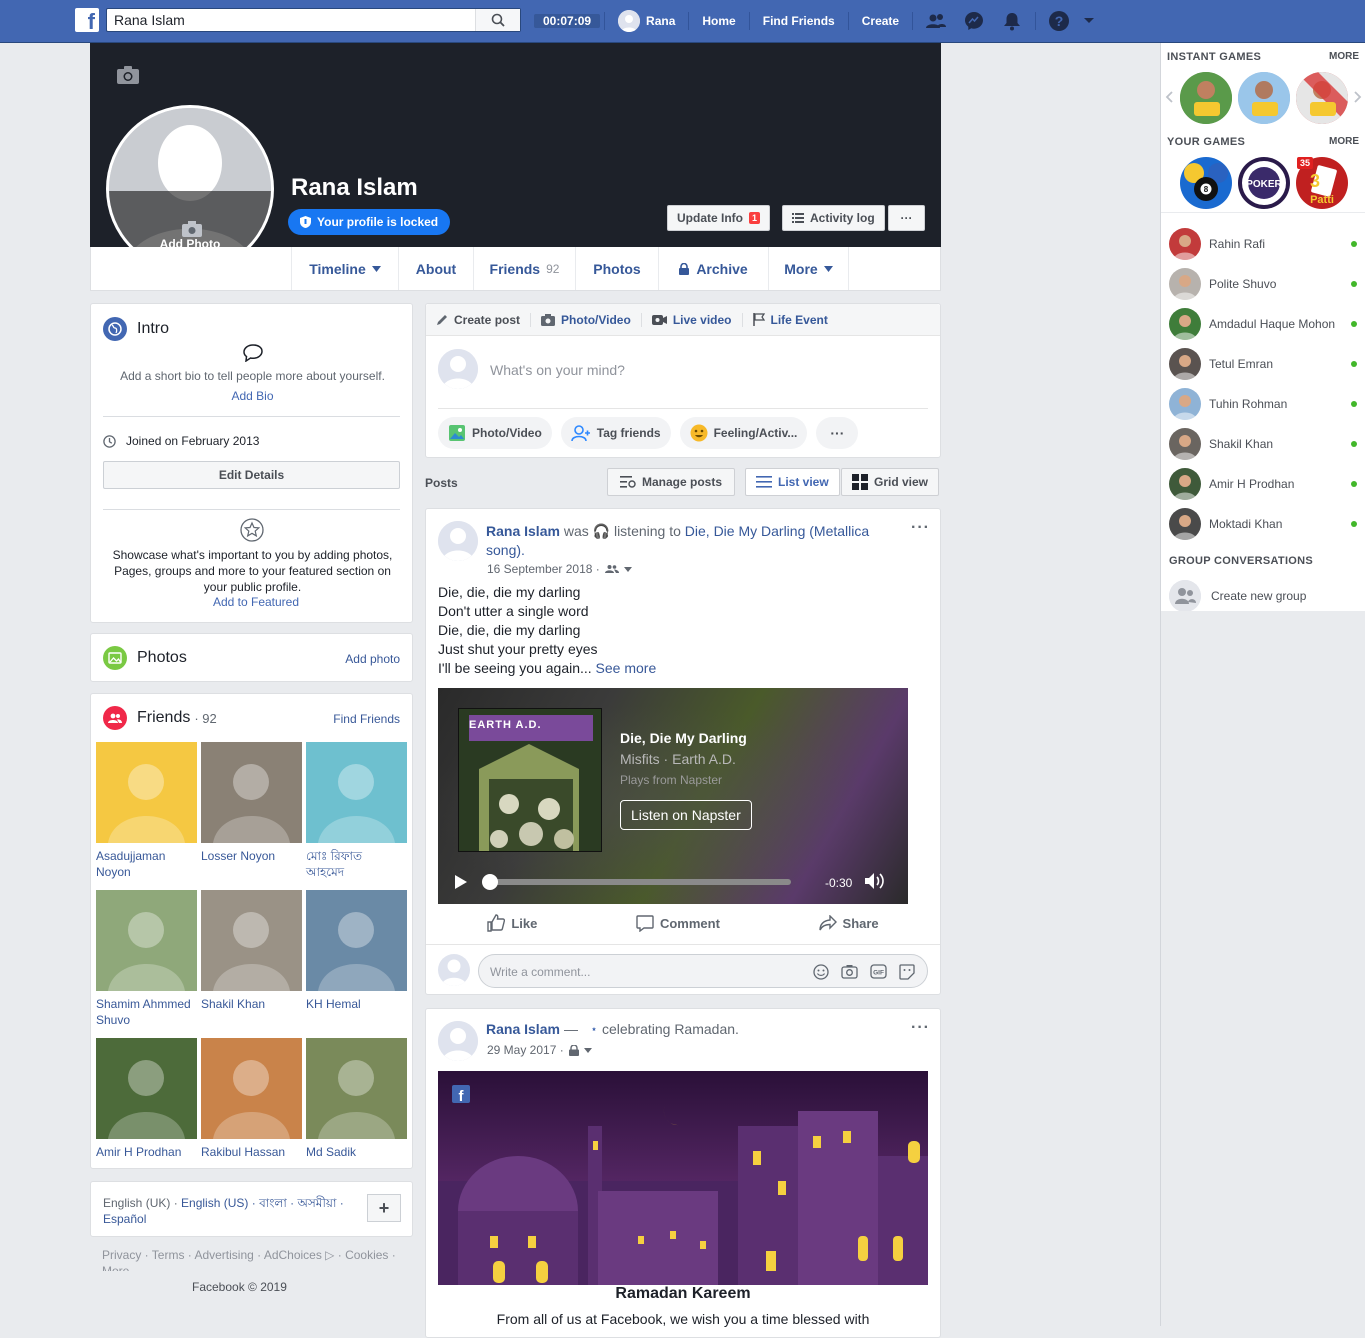 This screenshot has height=1338, width=1365. I want to click on nav-home-link: Home, so click(718, 21).